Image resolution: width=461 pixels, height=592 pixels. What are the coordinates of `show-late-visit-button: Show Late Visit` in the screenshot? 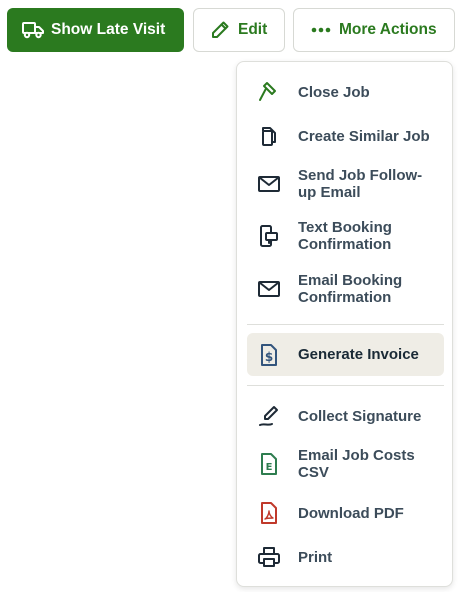 It's located at (95, 30).